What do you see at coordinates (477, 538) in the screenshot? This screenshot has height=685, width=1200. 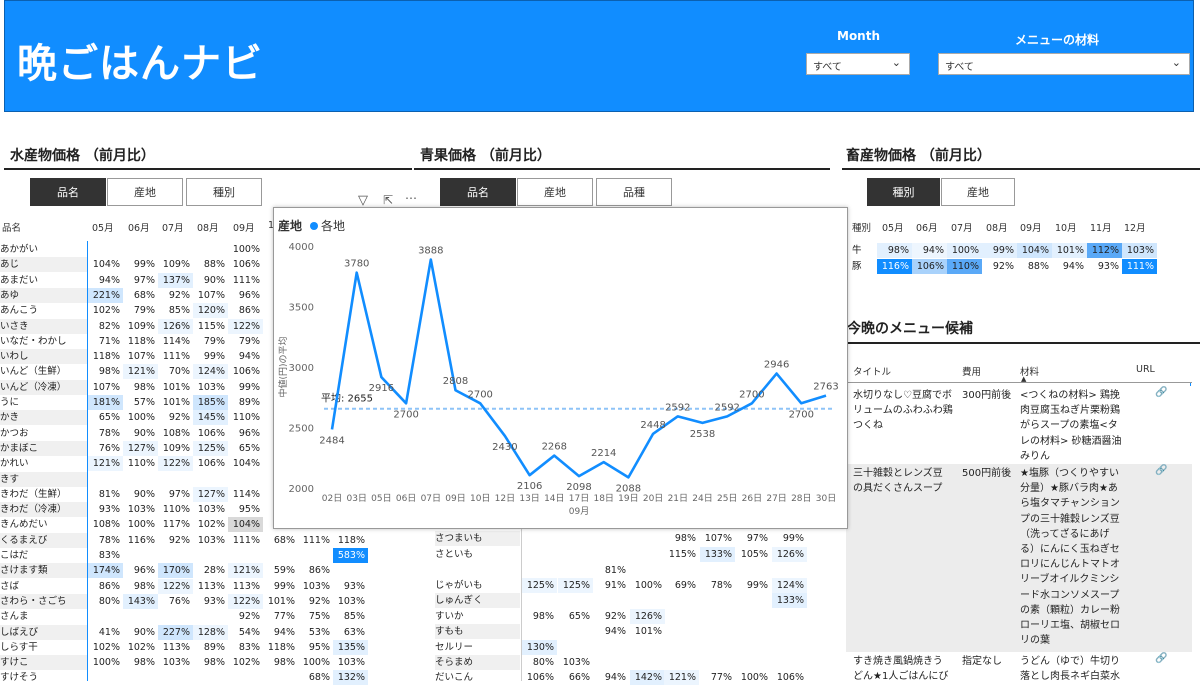 I see `table-row-name: さつまいも` at bounding box center [477, 538].